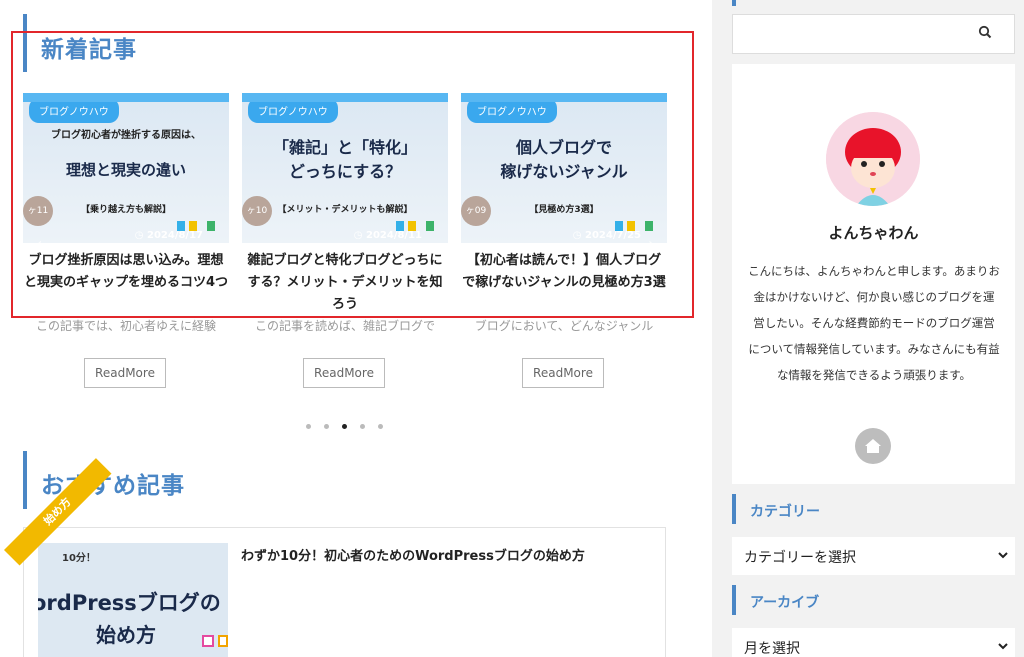  Describe the element at coordinates (129, 603) in the screenshot. I see `thumbnail-headline: ordPressブログの` at that location.